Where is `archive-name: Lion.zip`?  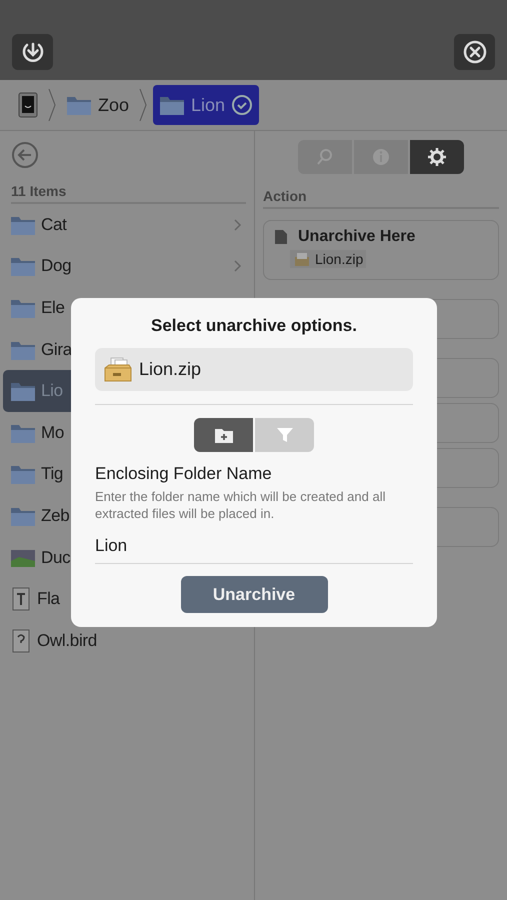
archive-name: Lion.zip is located at coordinates (170, 369).